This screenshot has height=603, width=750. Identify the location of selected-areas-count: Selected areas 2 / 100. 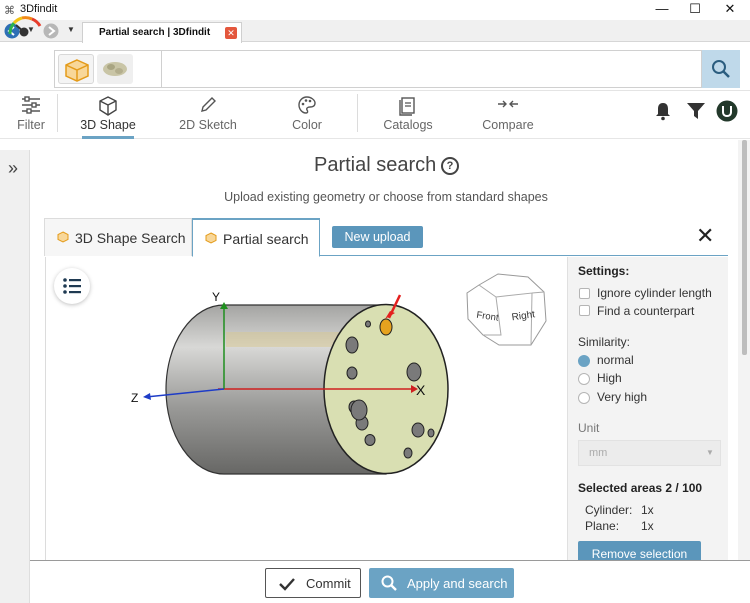
(640, 488).